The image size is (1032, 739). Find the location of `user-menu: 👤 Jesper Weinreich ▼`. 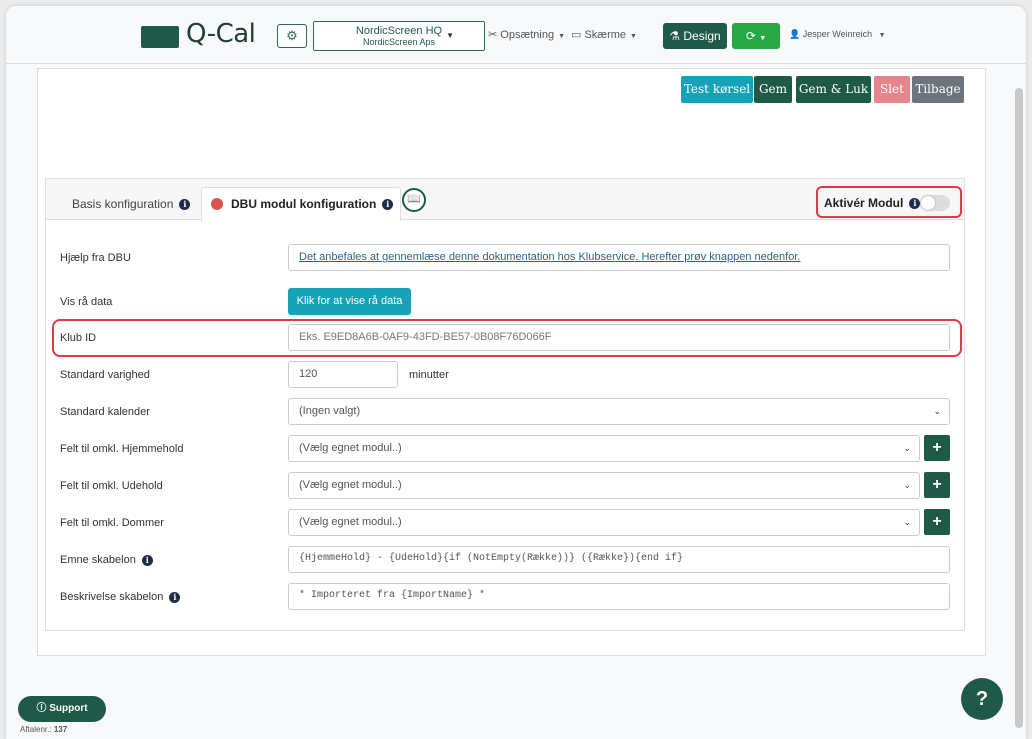

user-menu: 👤 Jesper Weinreich ▼ is located at coordinates (837, 34).